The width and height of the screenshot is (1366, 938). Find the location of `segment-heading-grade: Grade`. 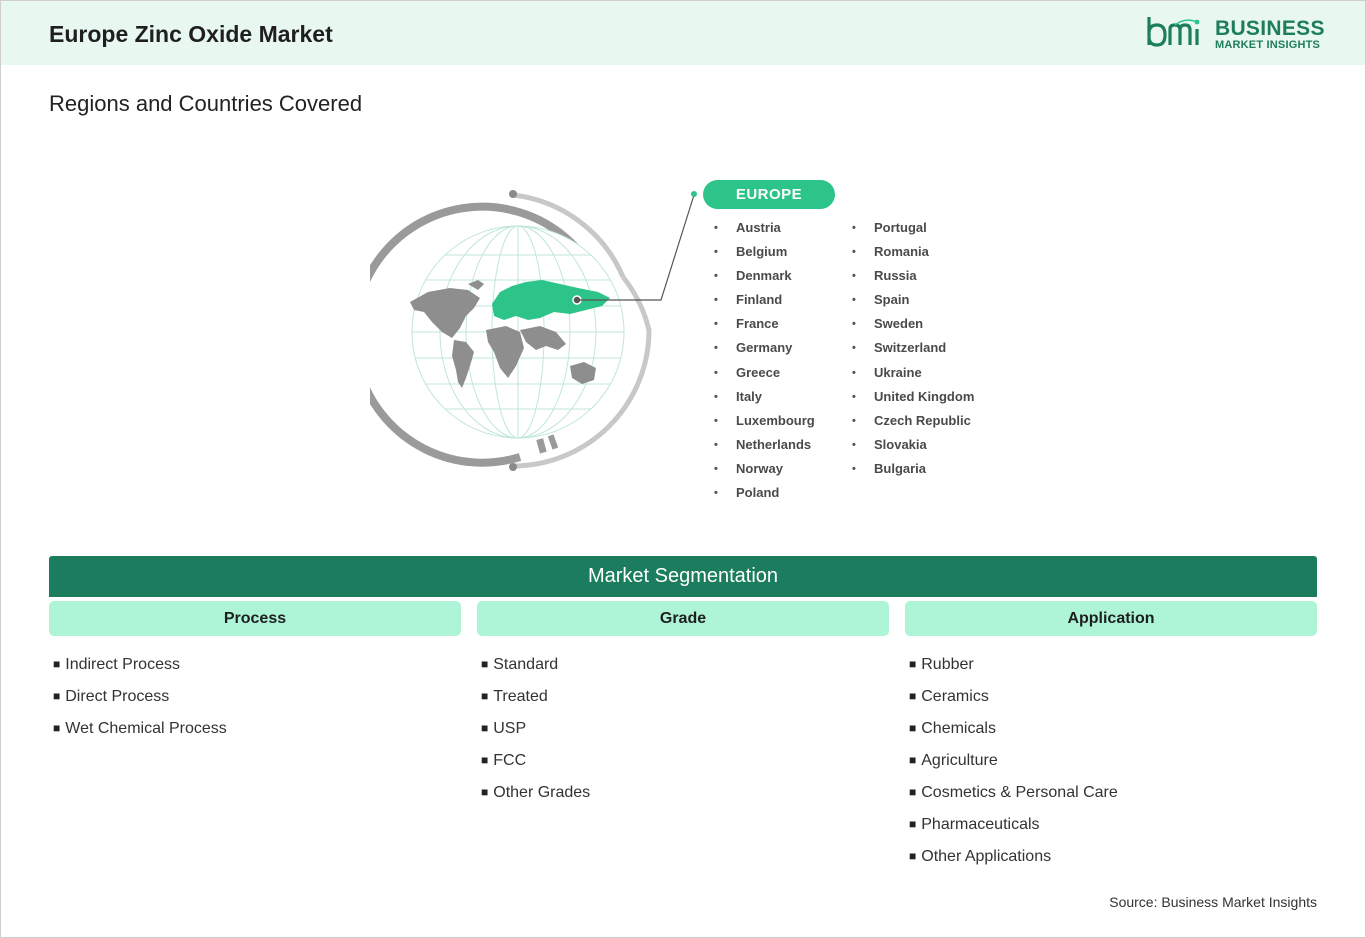

segment-heading-grade: Grade is located at coordinates (683, 618).